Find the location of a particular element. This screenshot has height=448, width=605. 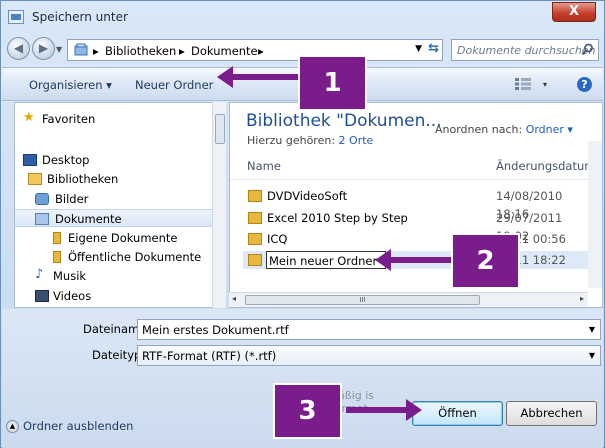

nav-scrollbar is located at coordinates (219, 205).